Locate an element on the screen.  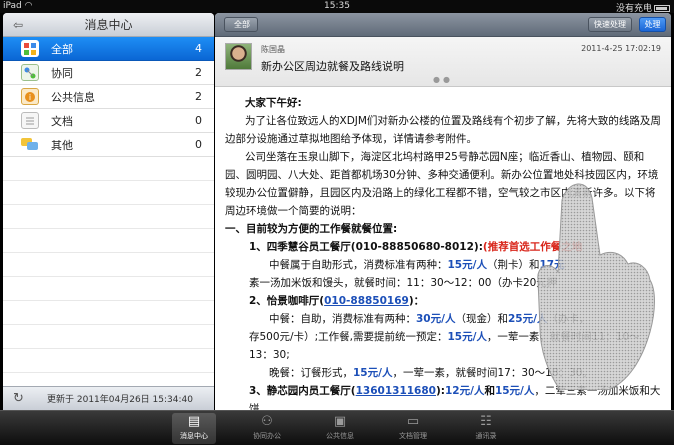
document-icon: ▭ is located at coordinates (413, 421).